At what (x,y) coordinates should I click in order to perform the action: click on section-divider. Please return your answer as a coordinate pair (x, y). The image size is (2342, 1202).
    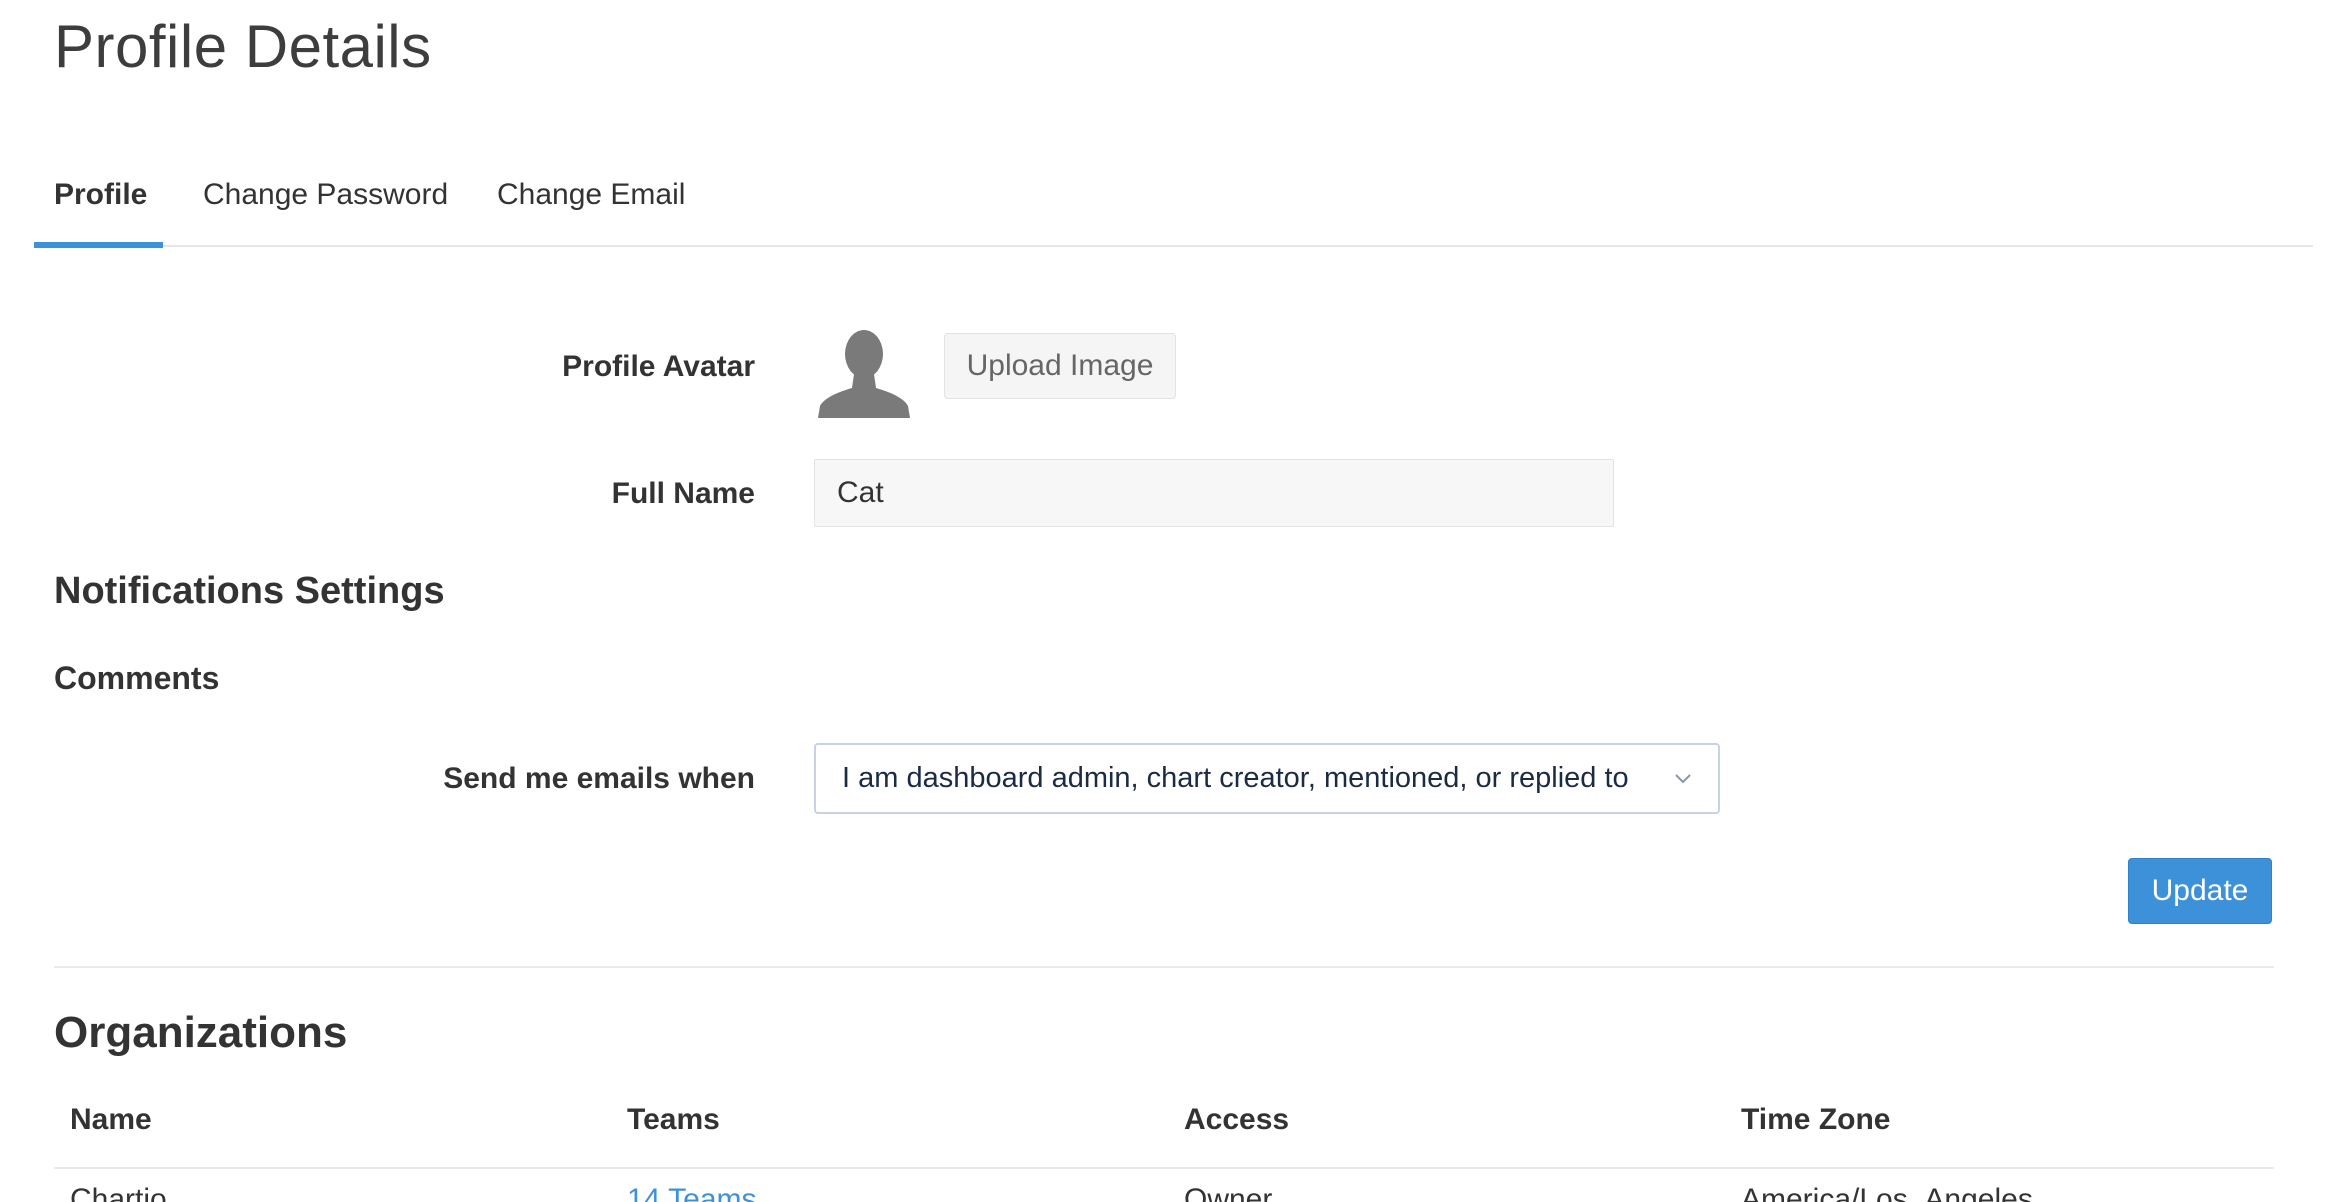
    Looking at the image, I should click on (1164, 967).